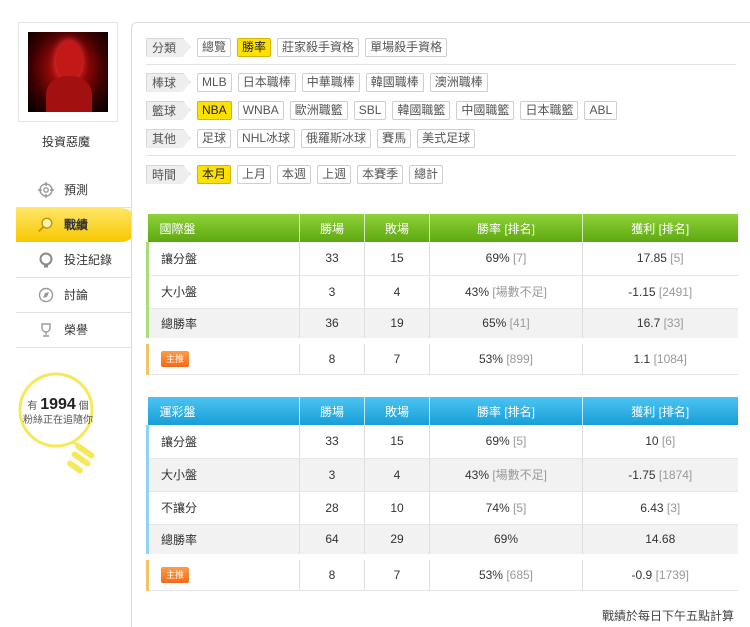  Describe the element at coordinates (380, 174) in the screenshot. I see `chip-this-season: 本賽季` at that location.